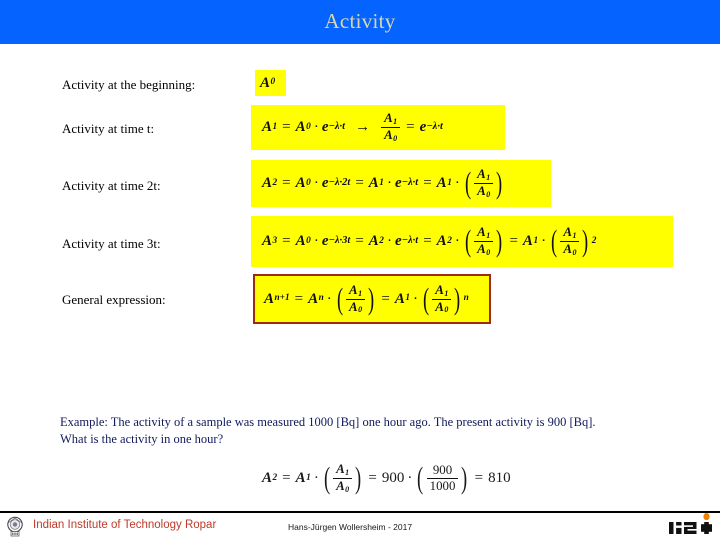 This screenshot has height=543, width=720. I want to click on footer-divider, so click(360, 512).